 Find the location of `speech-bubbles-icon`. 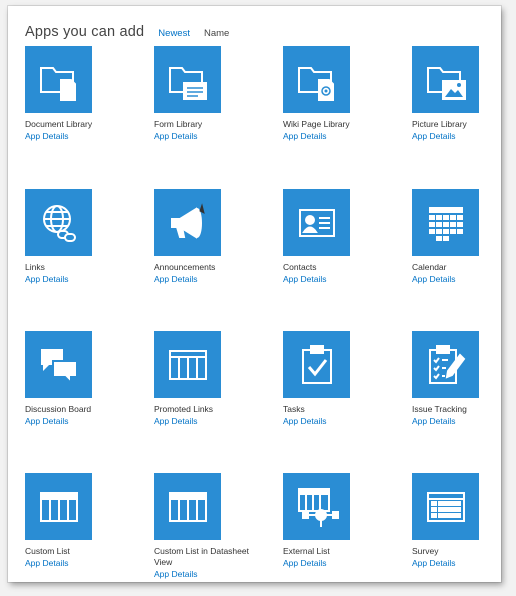

speech-bubbles-icon is located at coordinates (58, 364).